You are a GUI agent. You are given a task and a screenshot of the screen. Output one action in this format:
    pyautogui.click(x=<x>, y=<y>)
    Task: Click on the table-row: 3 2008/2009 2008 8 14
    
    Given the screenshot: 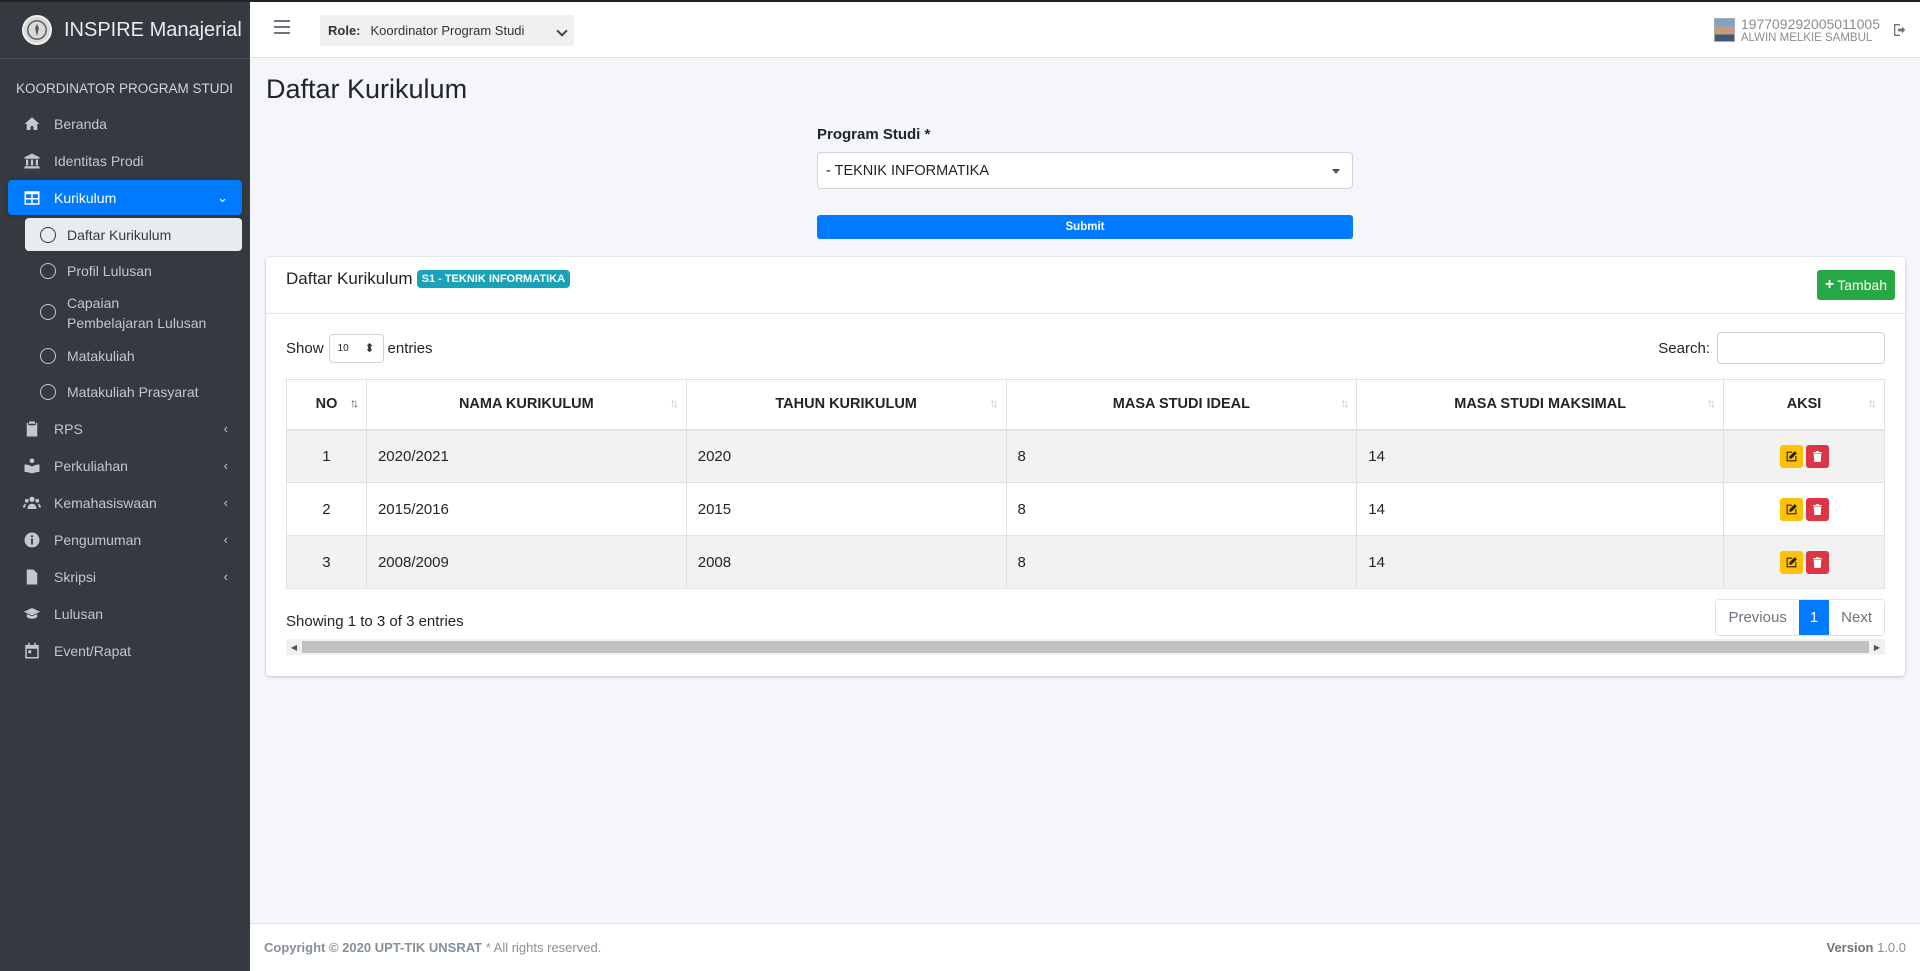 What is the action you would take?
    pyautogui.click(x=1085, y=562)
    